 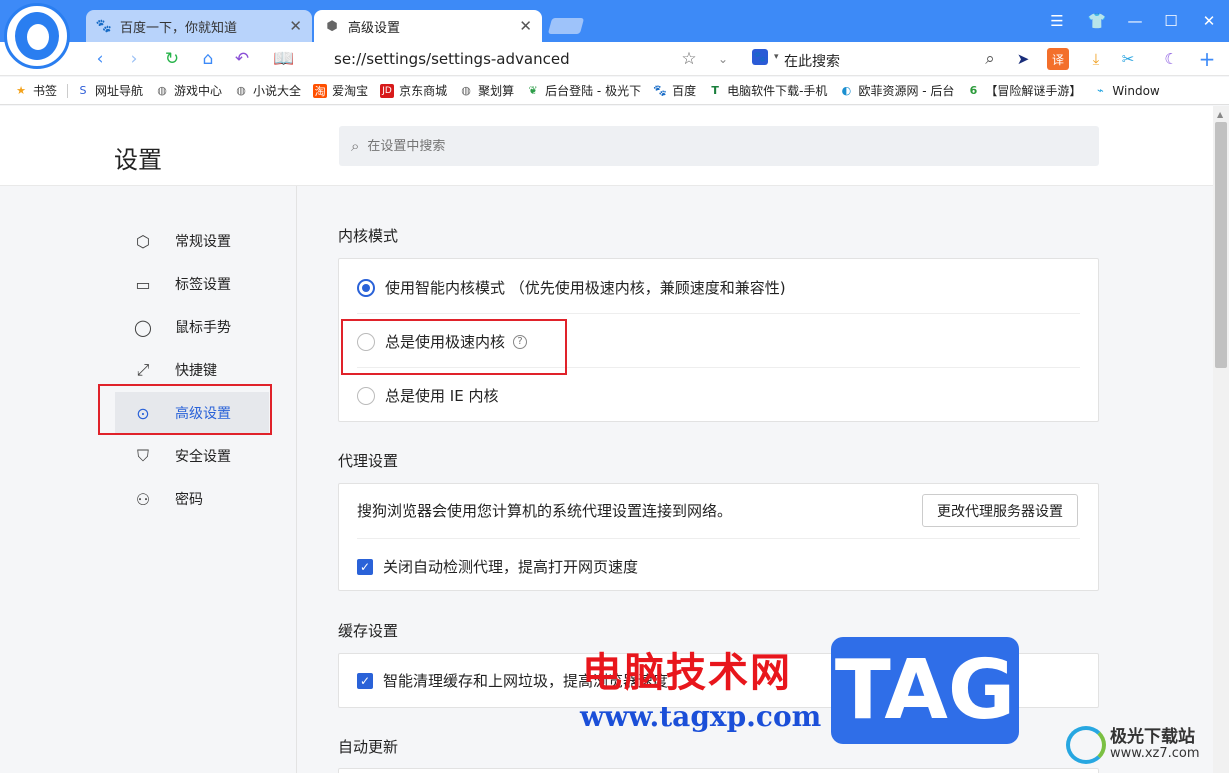 What do you see at coordinates (192, 327) in the screenshot?
I see `sidebar-item-mouse-gestures: ◯ 鼠标手势` at bounding box center [192, 327].